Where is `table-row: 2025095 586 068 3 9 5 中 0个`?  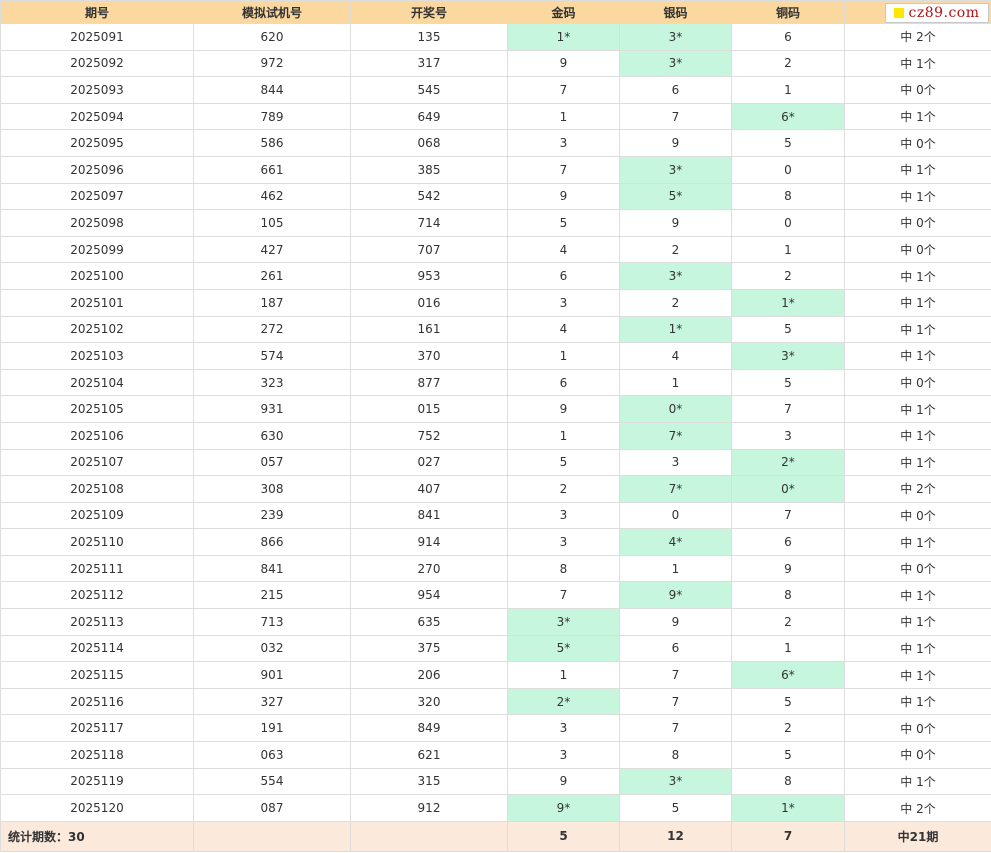
table-row: 2025095 586 068 3 9 5 中 0个 is located at coordinates (495, 143).